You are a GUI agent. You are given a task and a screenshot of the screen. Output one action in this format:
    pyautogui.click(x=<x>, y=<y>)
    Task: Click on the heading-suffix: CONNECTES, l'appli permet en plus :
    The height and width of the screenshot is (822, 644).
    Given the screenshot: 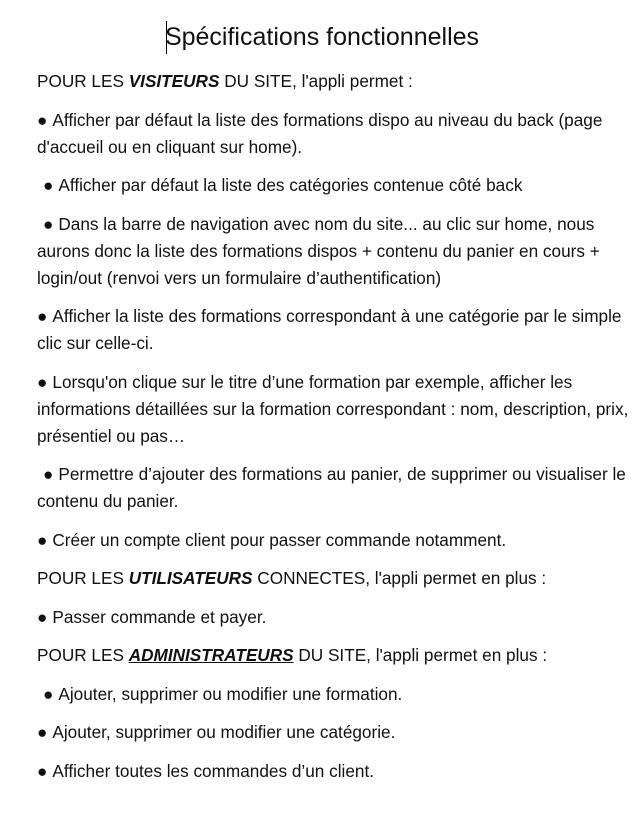 What is the action you would take?
    pyautogui.click(x=399, y=578)
    